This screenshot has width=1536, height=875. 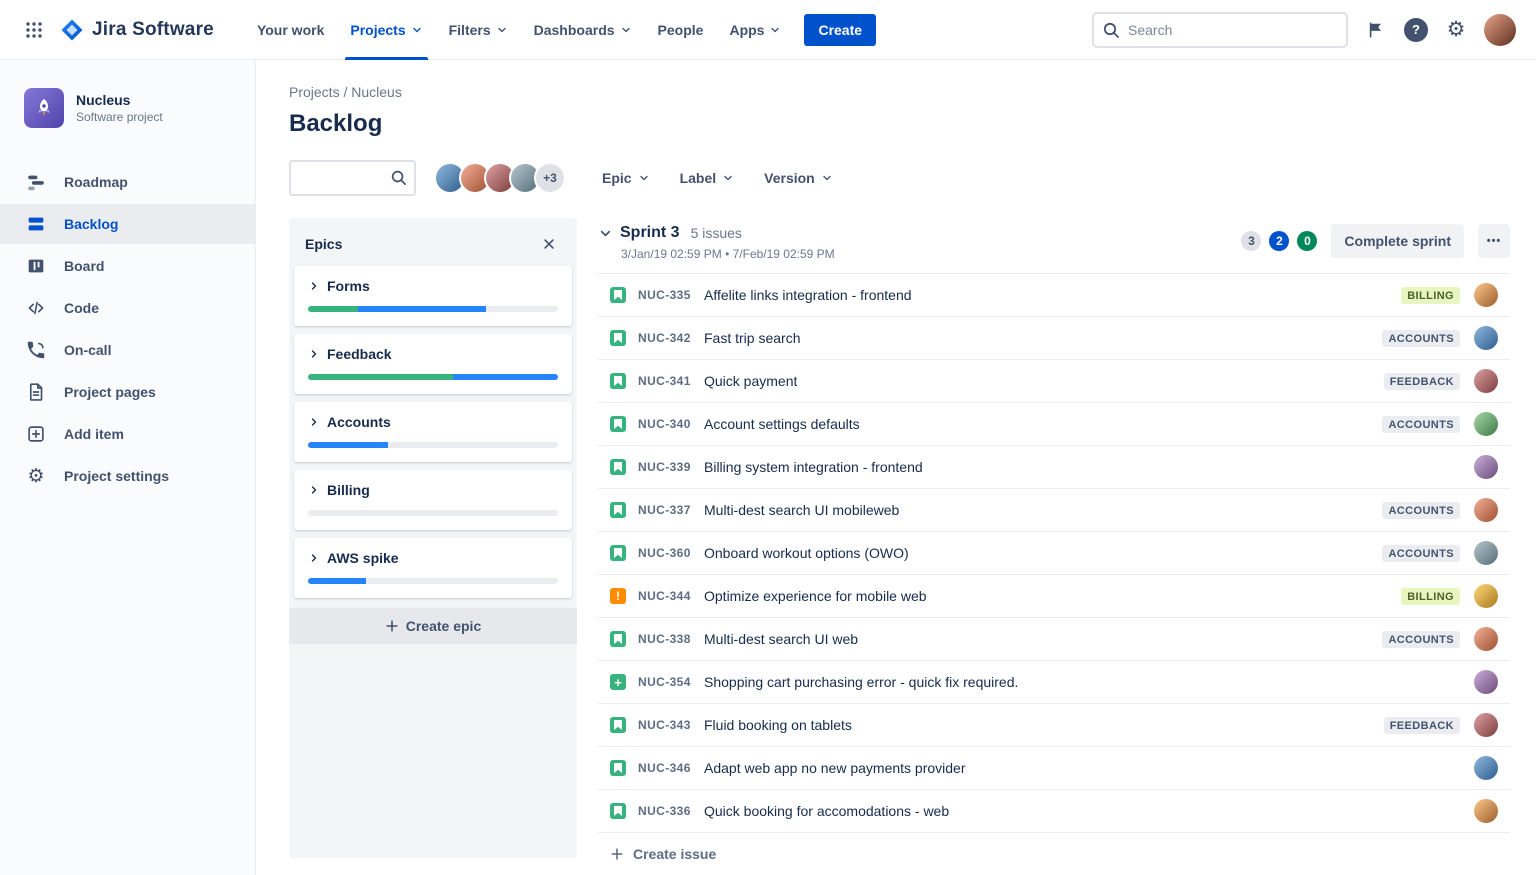 What do you see at coordinates (664, 295) in the screenshot?
I see `issue-key: NUC-335` at bounding box center [664, 295].